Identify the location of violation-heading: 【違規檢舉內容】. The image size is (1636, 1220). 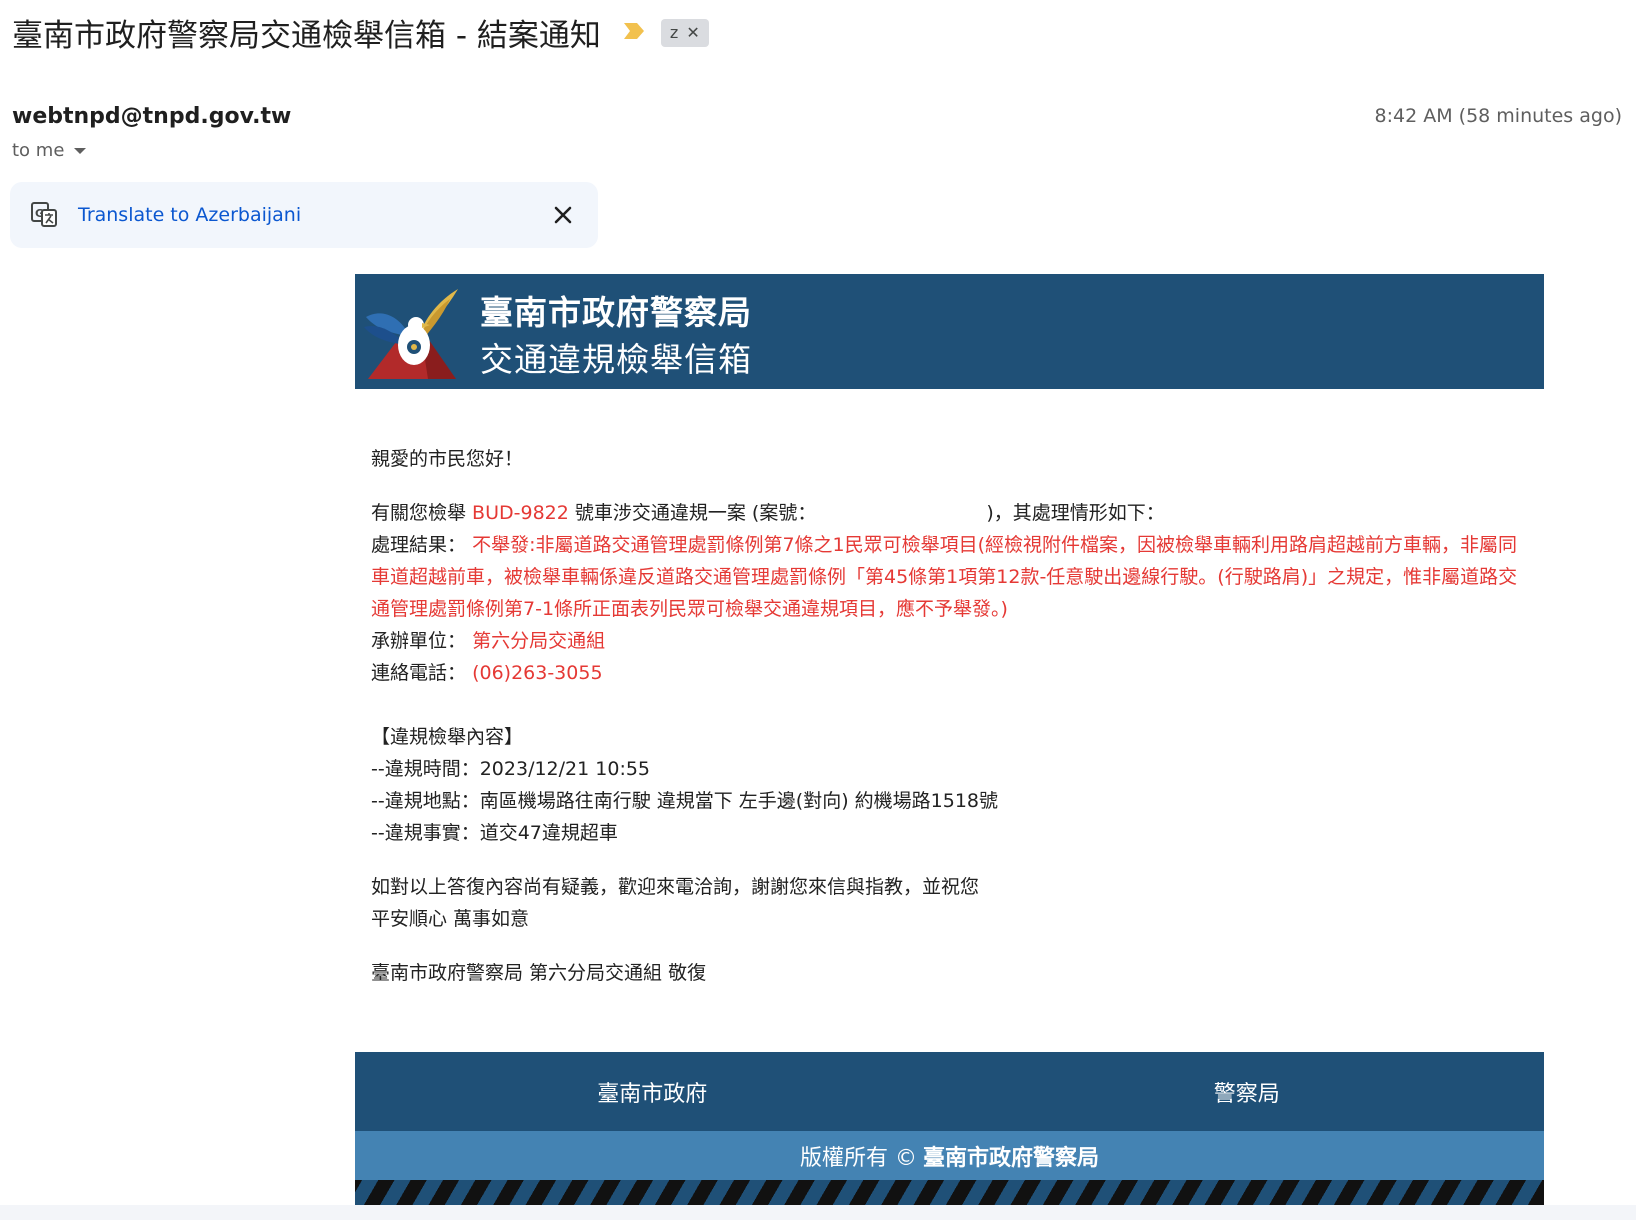
(447, 737).